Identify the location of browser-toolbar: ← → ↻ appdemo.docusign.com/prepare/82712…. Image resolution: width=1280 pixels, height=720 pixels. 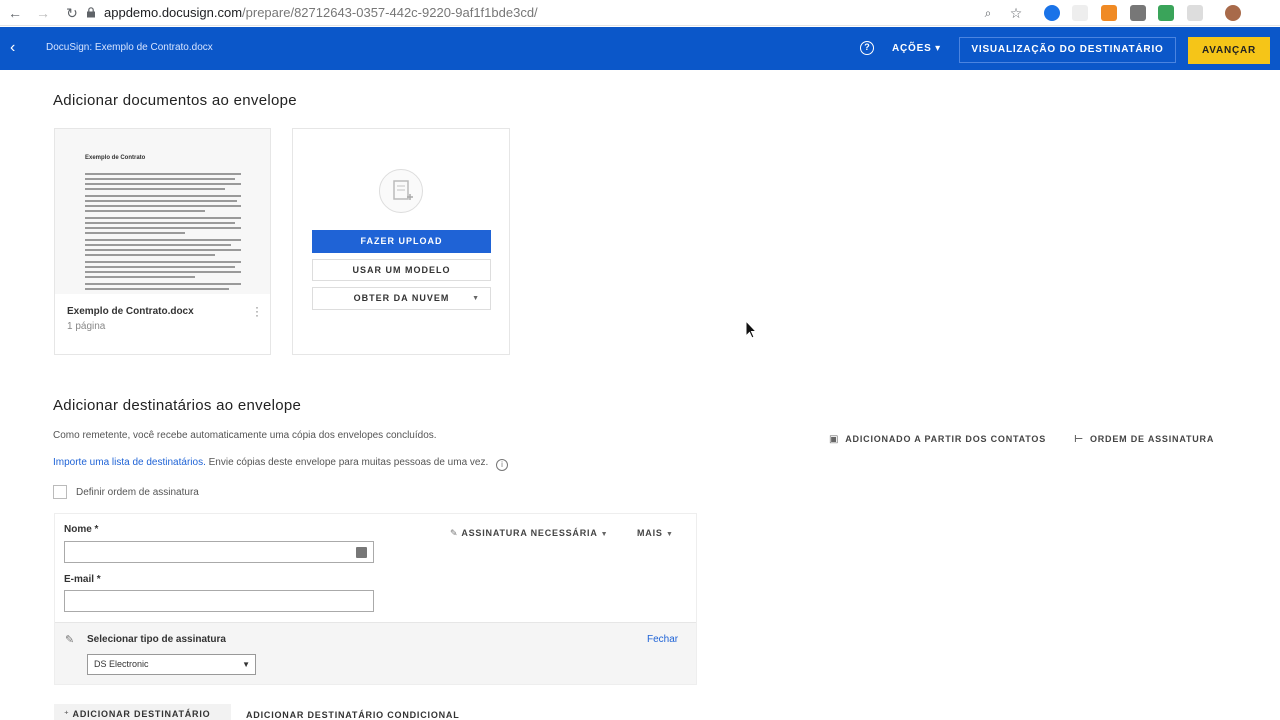
(640, 13).